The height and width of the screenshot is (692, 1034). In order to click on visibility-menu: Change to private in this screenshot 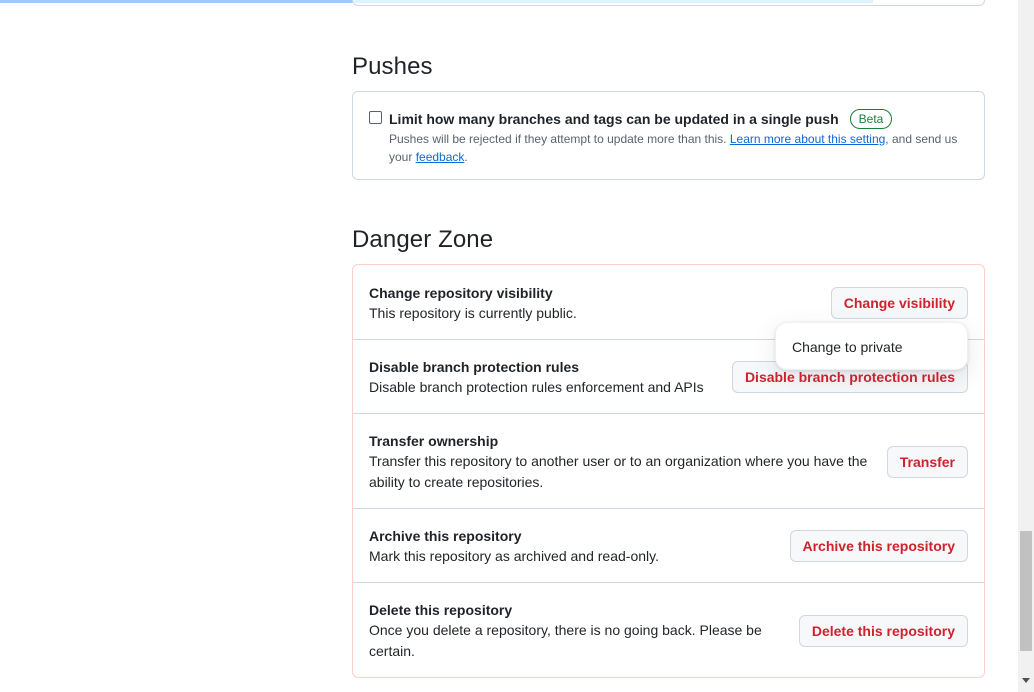, I will do `click(871, 346)`.